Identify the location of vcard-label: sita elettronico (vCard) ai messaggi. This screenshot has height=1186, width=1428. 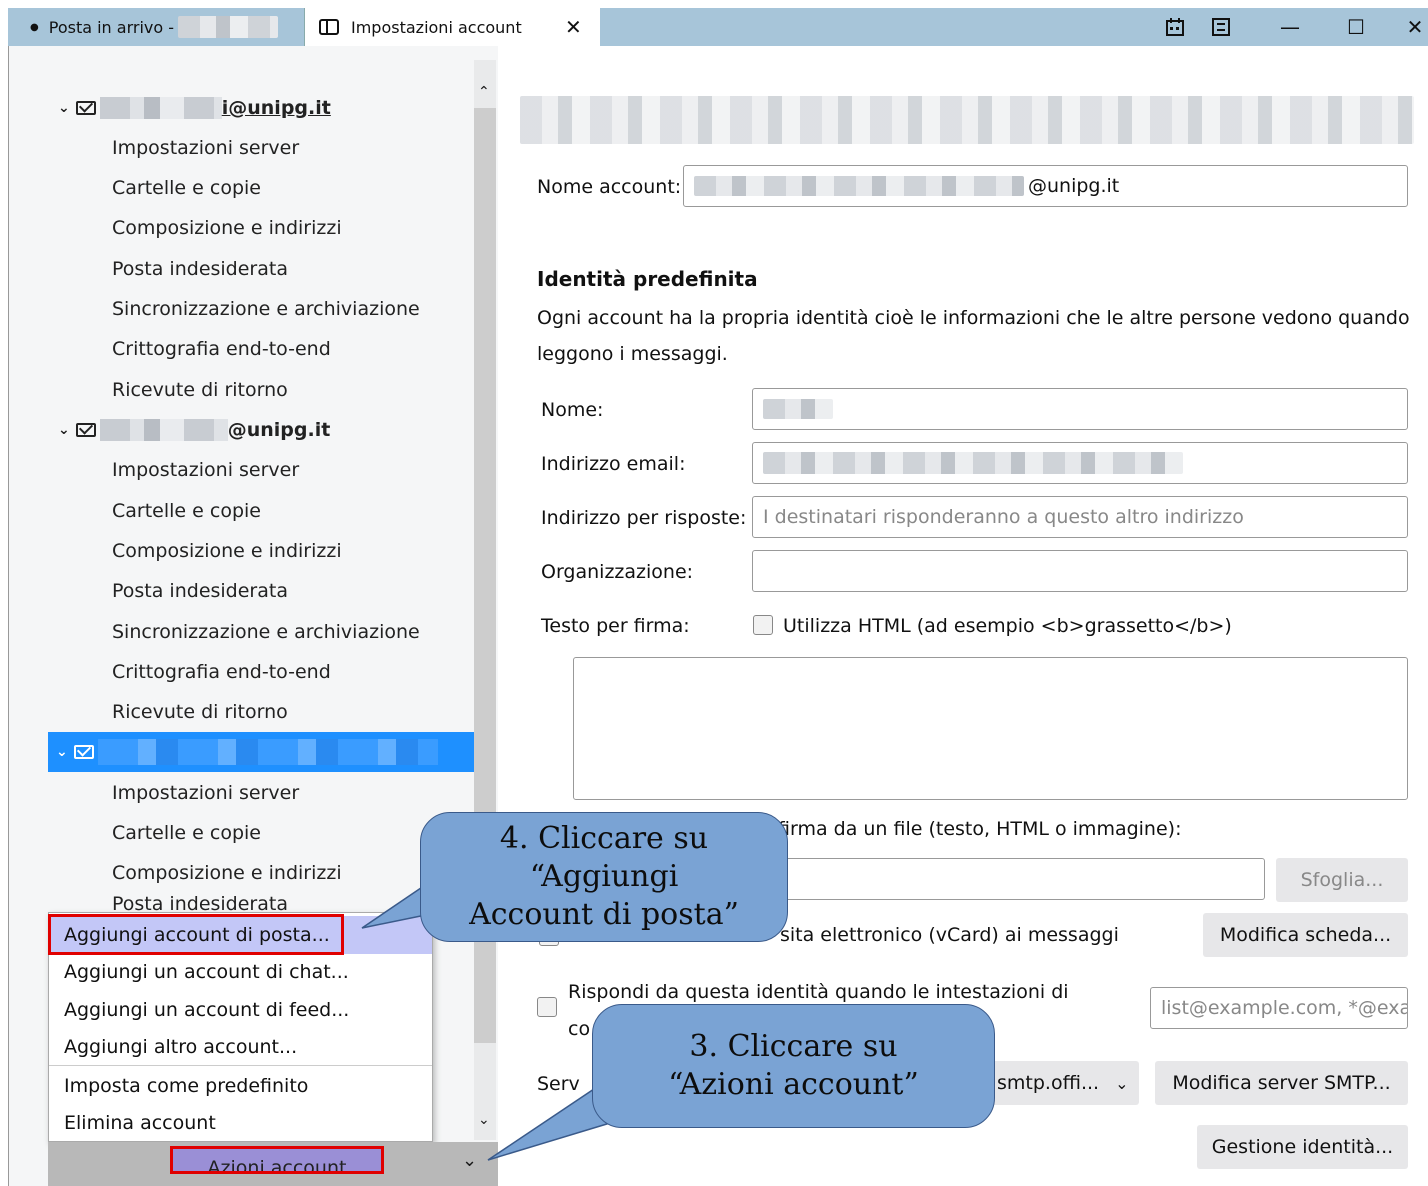
(949, 935).